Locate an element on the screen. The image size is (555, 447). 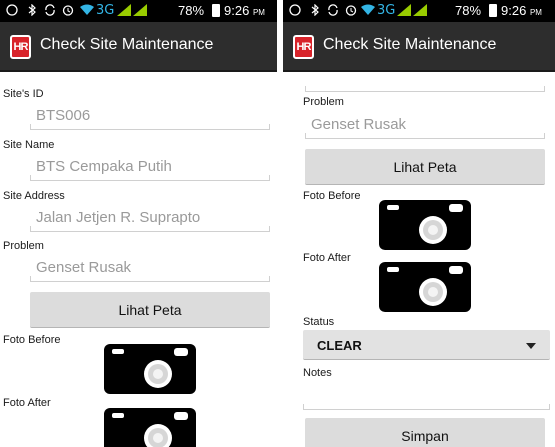
site-id-field: BTS006 is located at coordinates (150, 117).